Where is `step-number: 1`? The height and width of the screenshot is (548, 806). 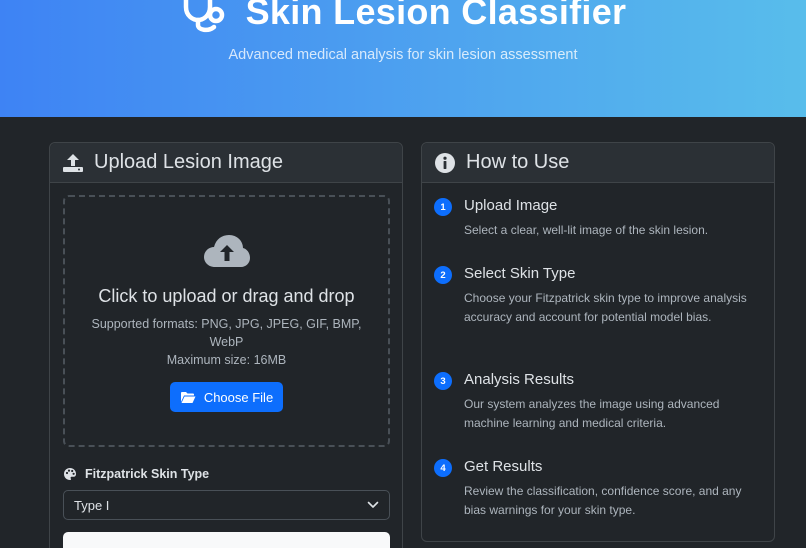
step-number: 1 is located at coordinates (443, 207).